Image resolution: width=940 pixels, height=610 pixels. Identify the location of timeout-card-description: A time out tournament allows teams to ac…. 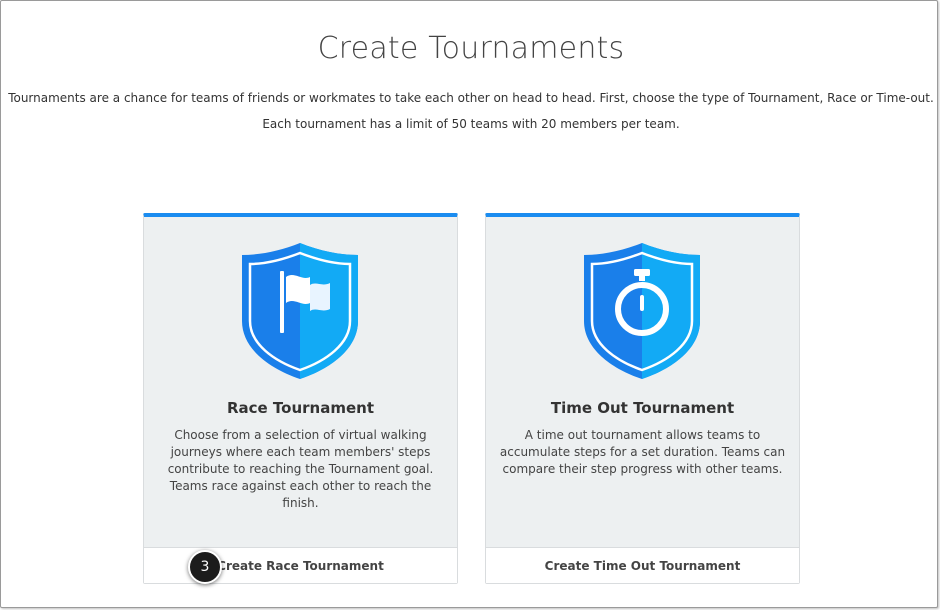
(642, 452).